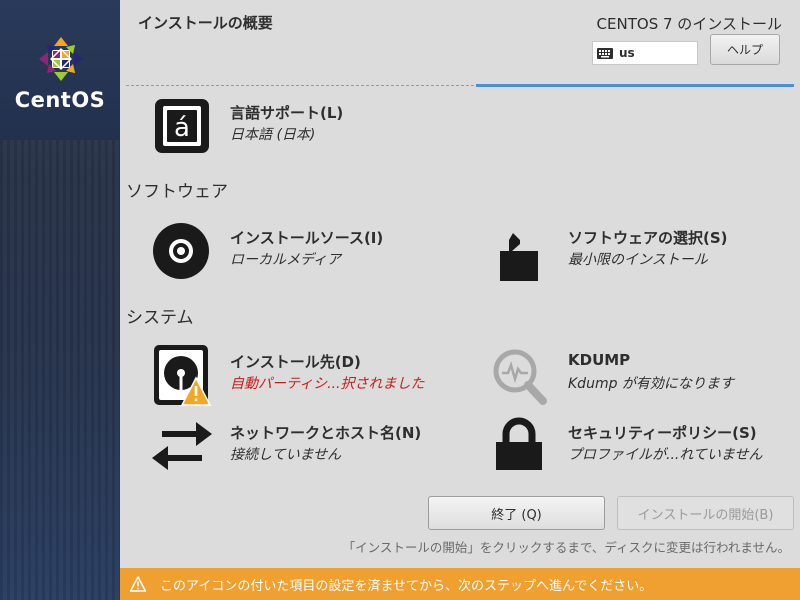 The image size is (800, 600). Describe the element at coordinates (286, 260) in the screenshot. I see `spoke-status: ローカルメディア` at that location.